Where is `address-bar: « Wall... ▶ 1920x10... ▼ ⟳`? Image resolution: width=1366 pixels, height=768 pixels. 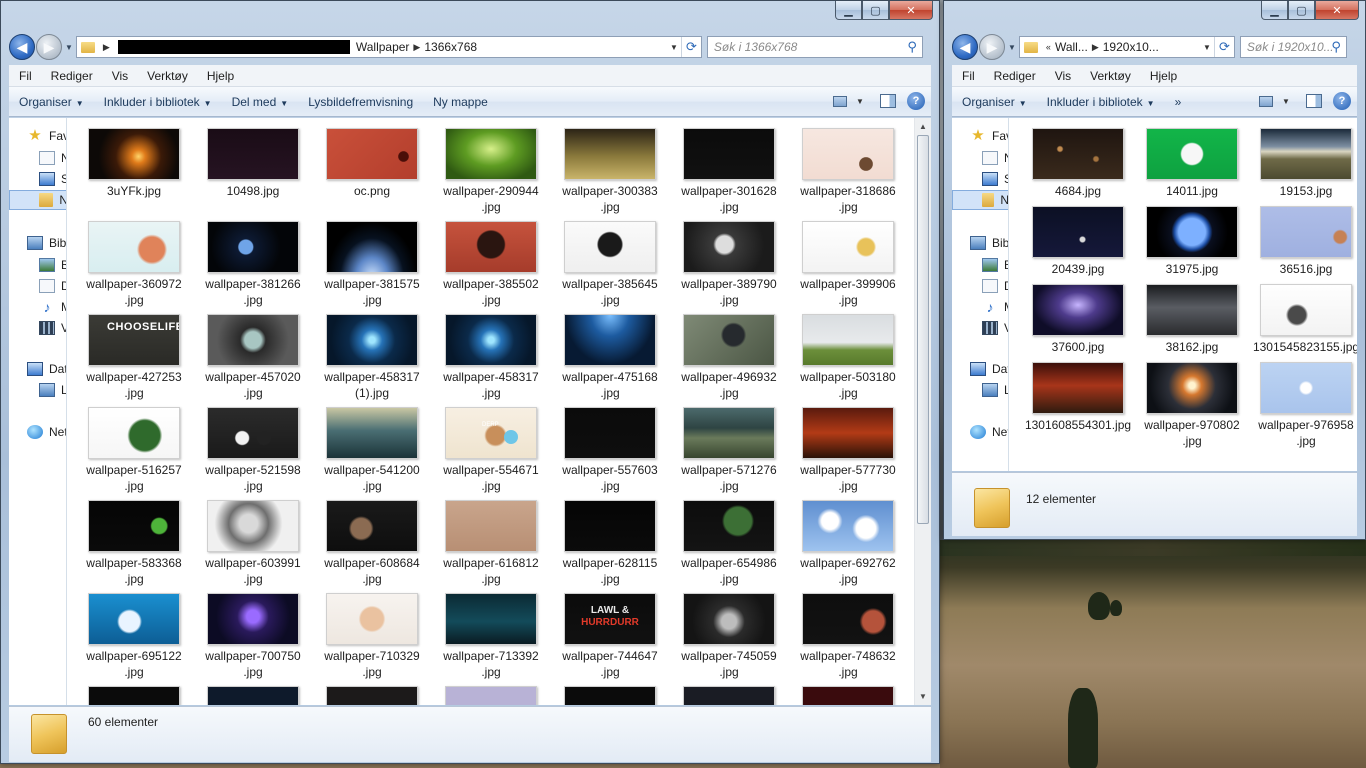
address-bar: « Wall... ▶ 1920x10... ▼ ⟳ is located at coordinates (1126, 47).